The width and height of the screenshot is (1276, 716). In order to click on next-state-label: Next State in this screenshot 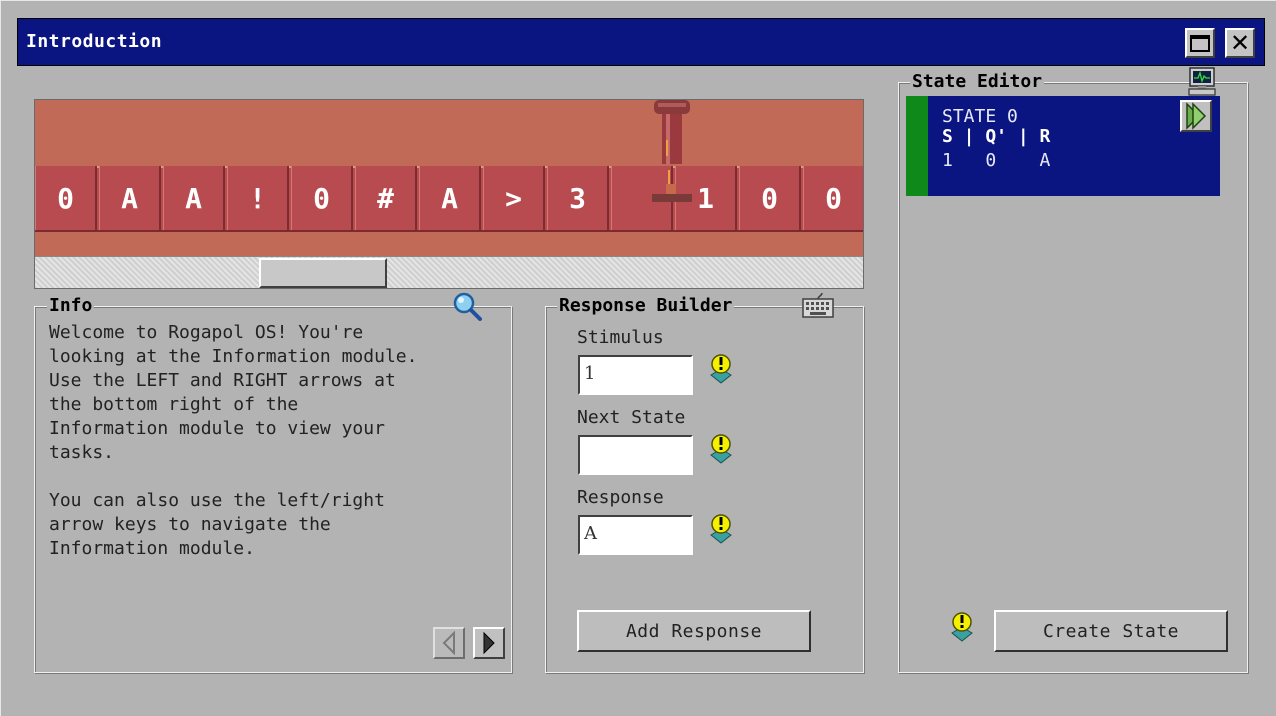, I will do `click(631, 417)`.